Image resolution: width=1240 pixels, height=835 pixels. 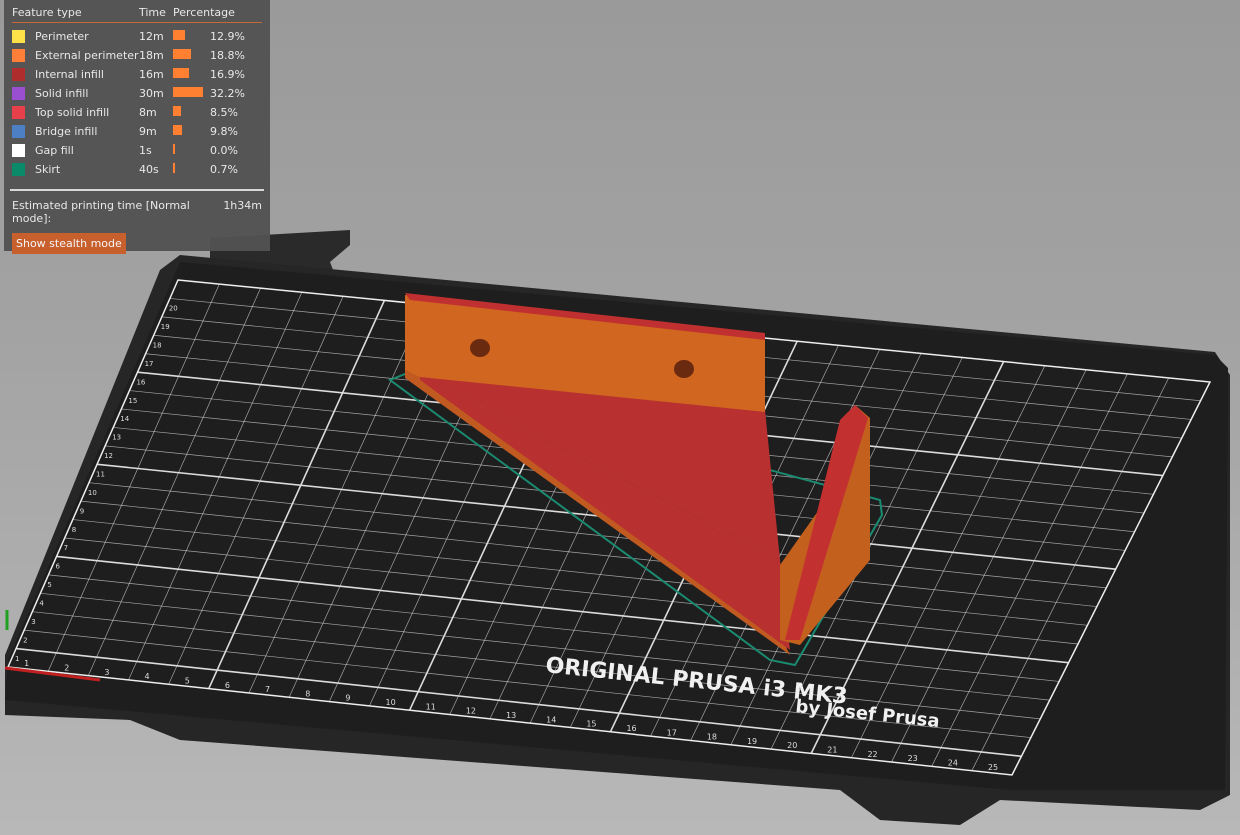 I want to click on x-axis-label: 21, so click(x=832, y=750).